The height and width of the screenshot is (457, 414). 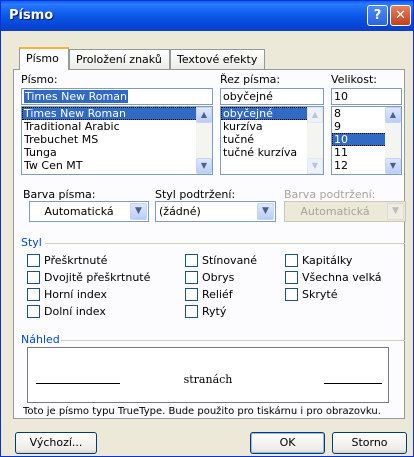 I want to click on outline-checkbox: Obrys, so click(x=209, y=278).